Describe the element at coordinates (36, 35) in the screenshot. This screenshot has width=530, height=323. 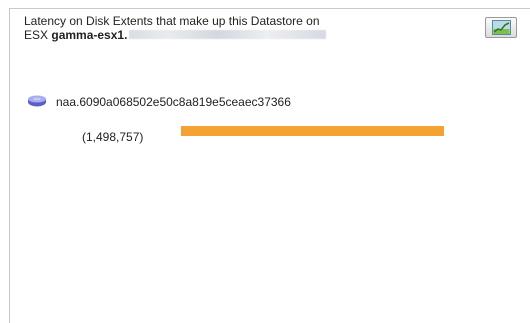
I see `title-prefix: ESX` at that location.